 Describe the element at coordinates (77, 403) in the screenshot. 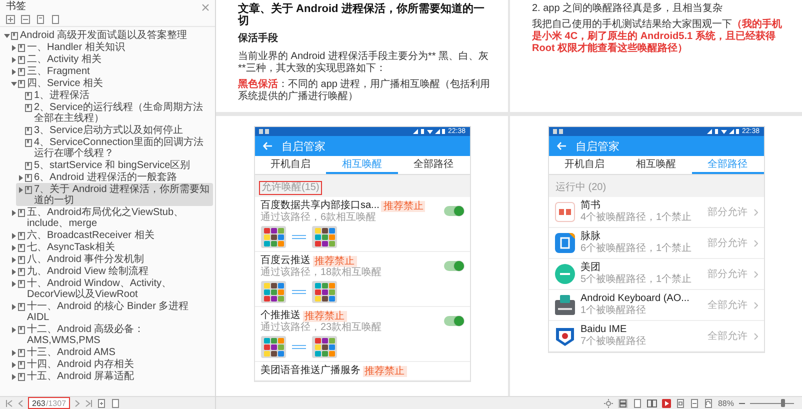

I see `next-page-icon` at that location.